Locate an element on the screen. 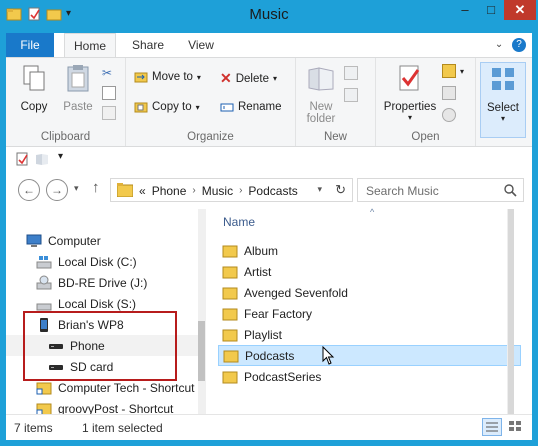 This screenshot has height=446, width=538. tree-item-bd-re-drive: BD-RE Drive (J:) is located at coordinates (91, 282).